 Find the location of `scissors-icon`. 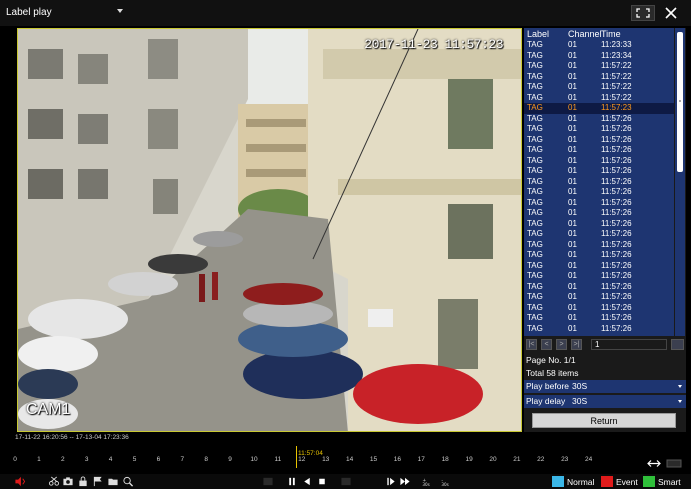

scissors-icon is located at coordinates (54, 481).